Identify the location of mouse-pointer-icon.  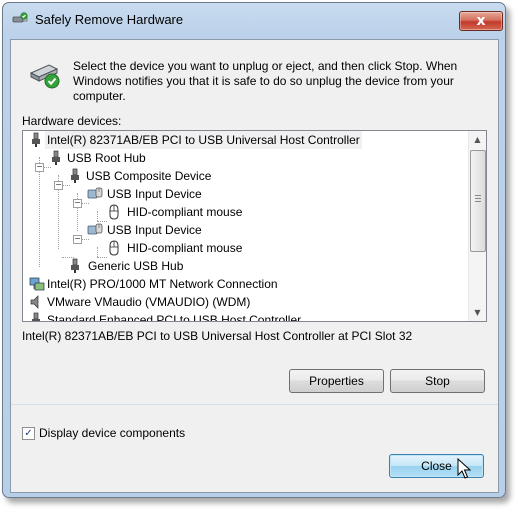
(464, 470).